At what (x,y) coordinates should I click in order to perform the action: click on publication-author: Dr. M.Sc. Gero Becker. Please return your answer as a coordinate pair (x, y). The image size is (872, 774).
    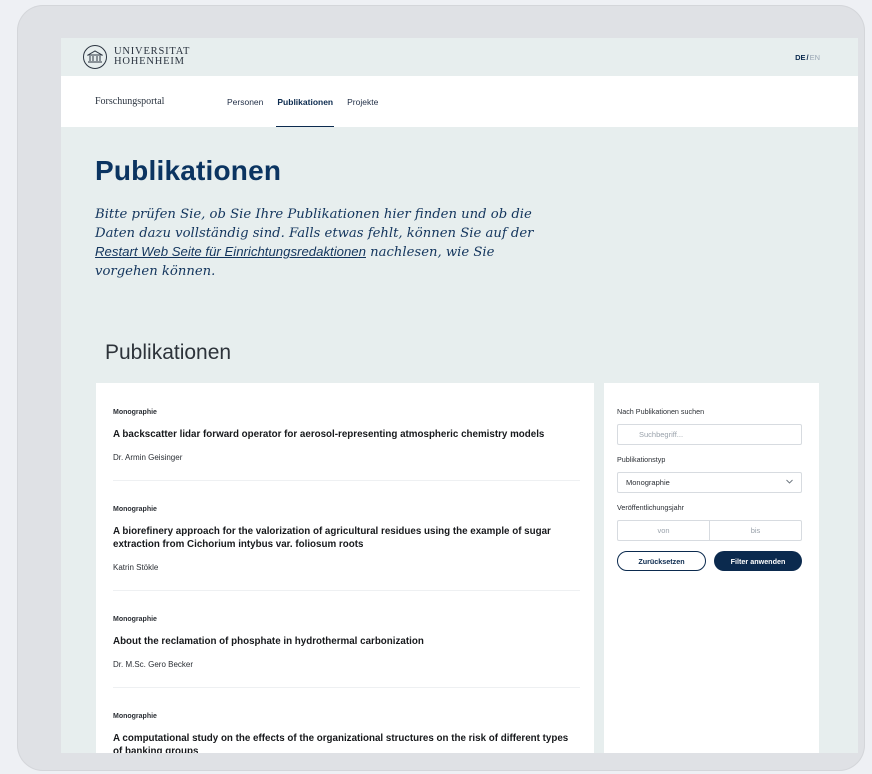
    Looking at the image, I should click on (346, 664).